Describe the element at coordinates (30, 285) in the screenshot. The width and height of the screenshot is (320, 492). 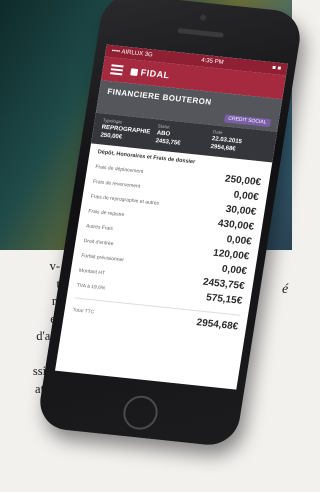
I see `article-line: t` at that location.